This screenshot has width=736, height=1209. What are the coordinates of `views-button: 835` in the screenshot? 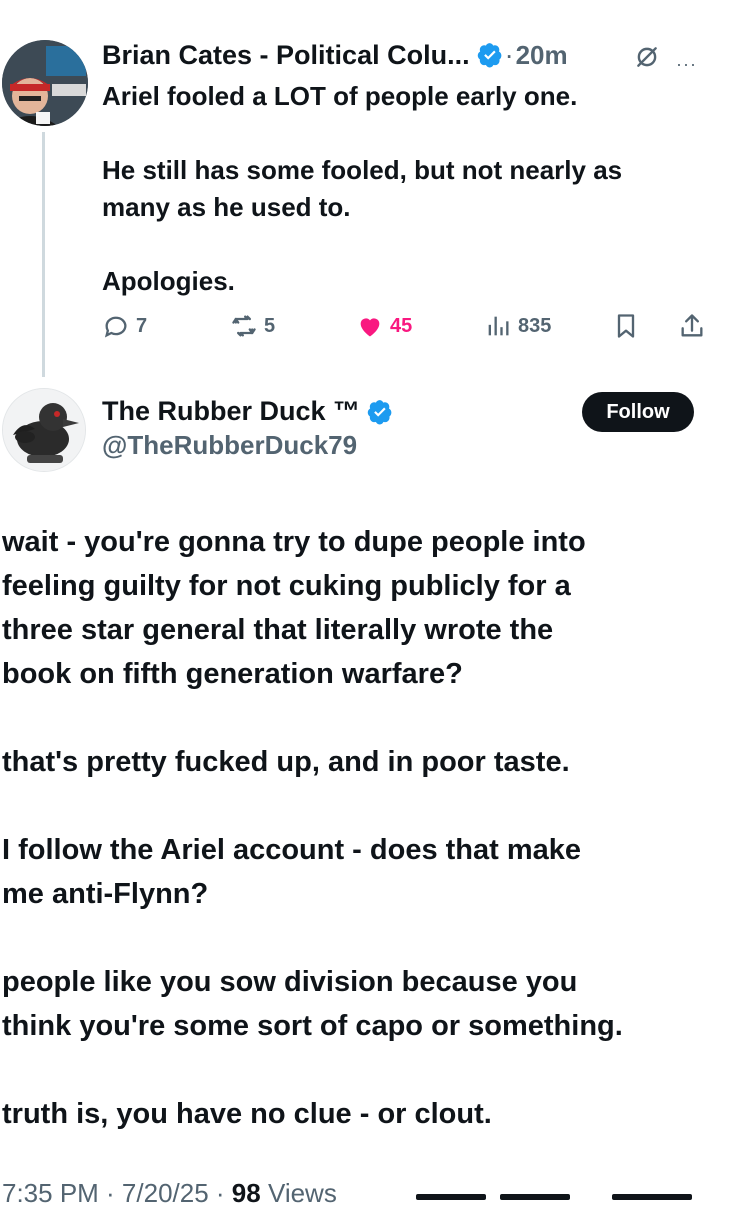 It's located at (517, 326).